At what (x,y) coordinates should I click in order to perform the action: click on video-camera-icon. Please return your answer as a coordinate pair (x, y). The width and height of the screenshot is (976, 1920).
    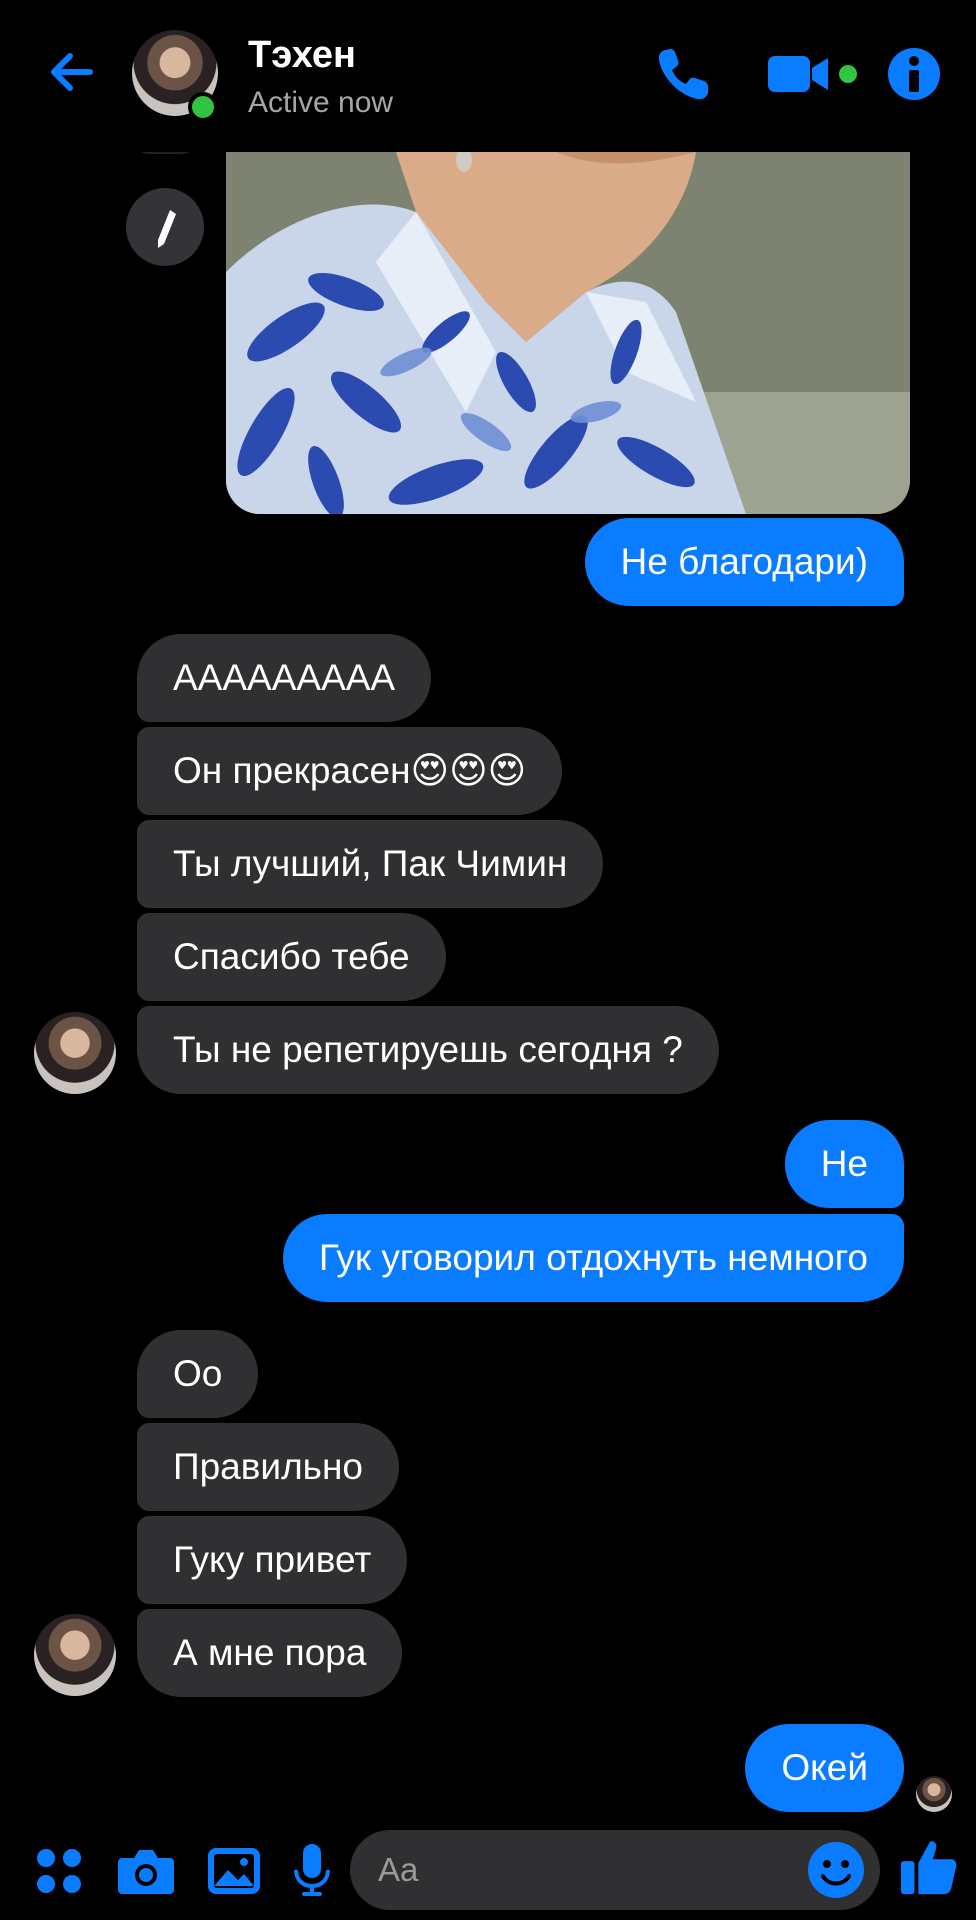
    Looking at the image, I should click on (816, 74).